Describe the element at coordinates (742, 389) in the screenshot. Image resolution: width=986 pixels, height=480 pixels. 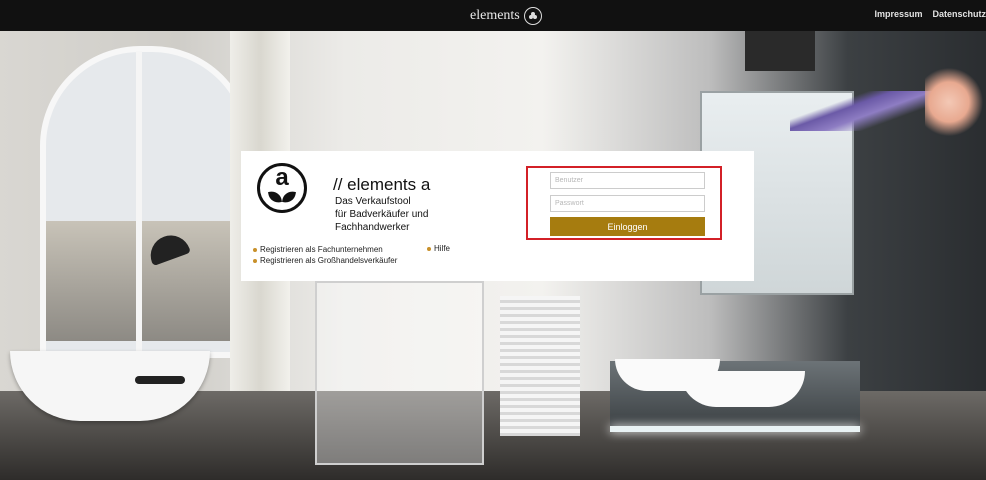
I see `washbasin-right` at that location.